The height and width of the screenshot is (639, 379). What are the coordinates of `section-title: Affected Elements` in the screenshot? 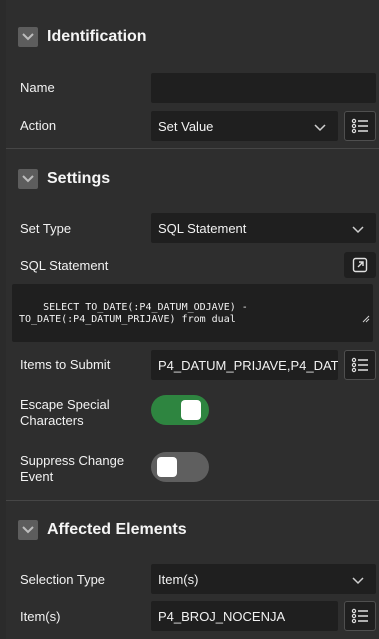 It's located at (117, 529).